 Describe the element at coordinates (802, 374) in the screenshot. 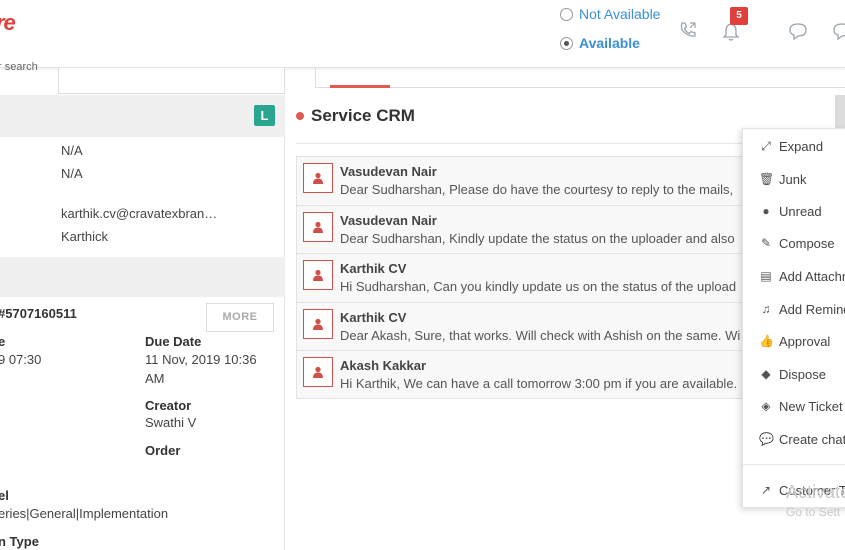

I see `menu-item-label: Dispose` at that location.